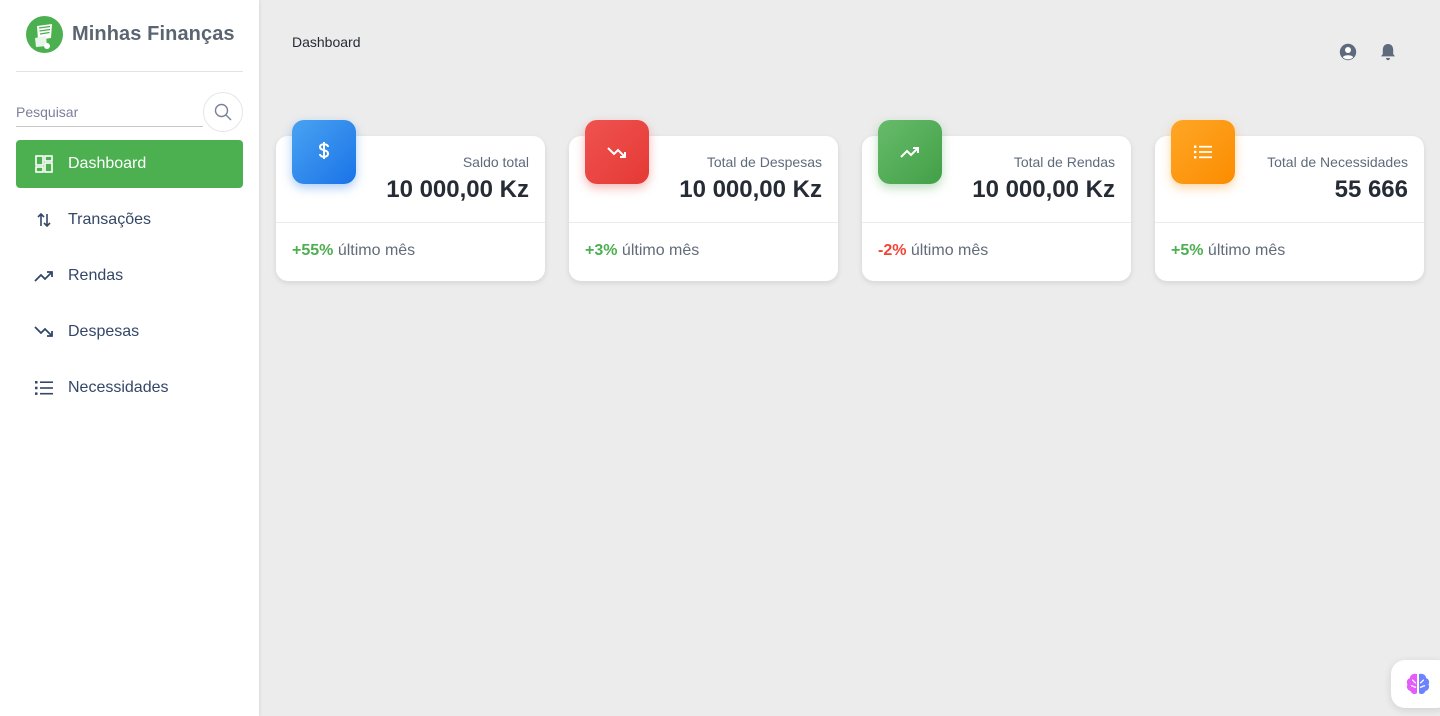 Image resolution: width=1440 pixels, height=716 pixels. I want to click on sidebar-item-label: Dashboard, so click(107, 163).